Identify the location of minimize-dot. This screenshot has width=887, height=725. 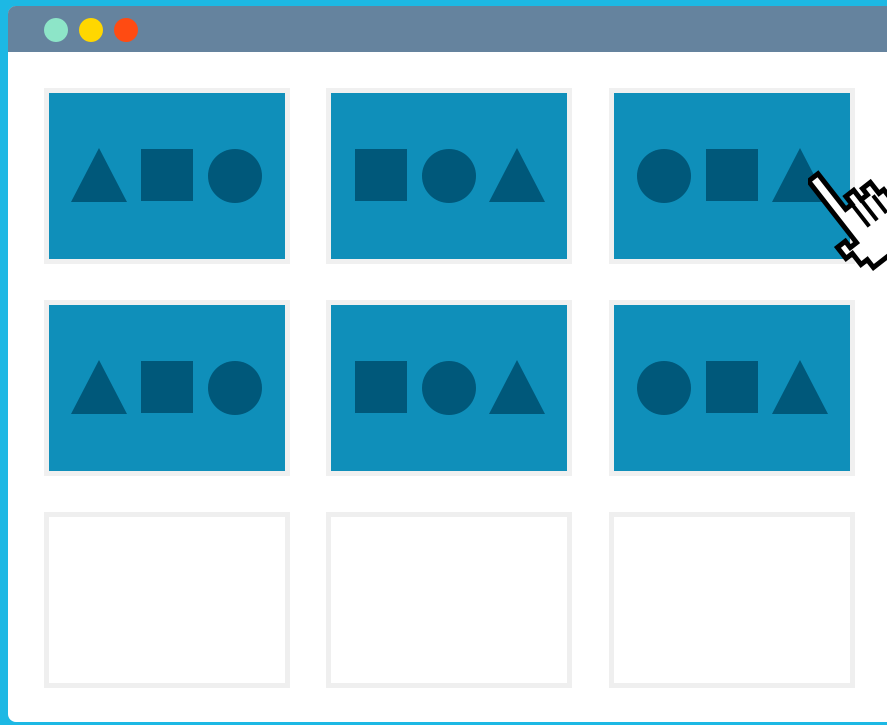
(91, 30).